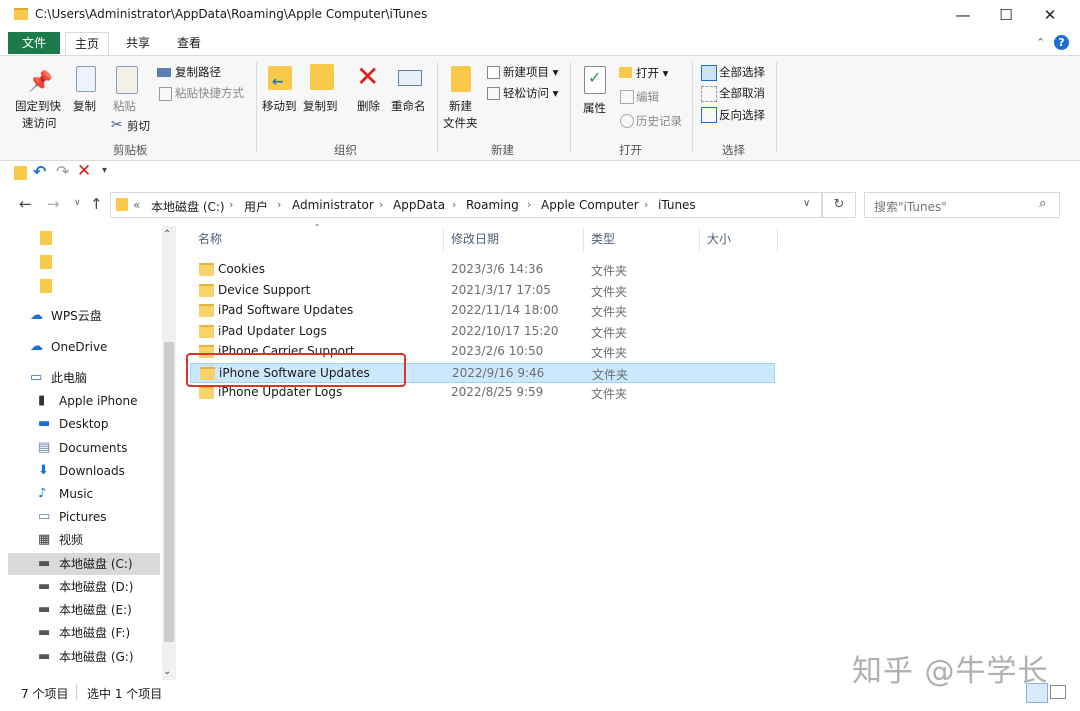  Describe the element at coordinates (96, 204) in the screenshot. I see `up-icon: ↑` at that location.